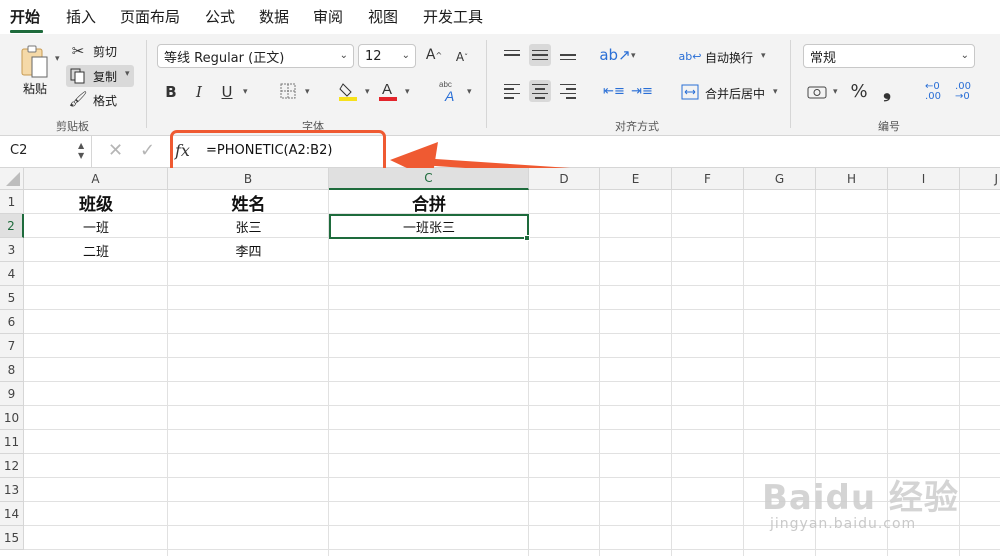 This screenshot has width=1000, height=556. I want to click on align-bottom-icon, so click(568, 55).